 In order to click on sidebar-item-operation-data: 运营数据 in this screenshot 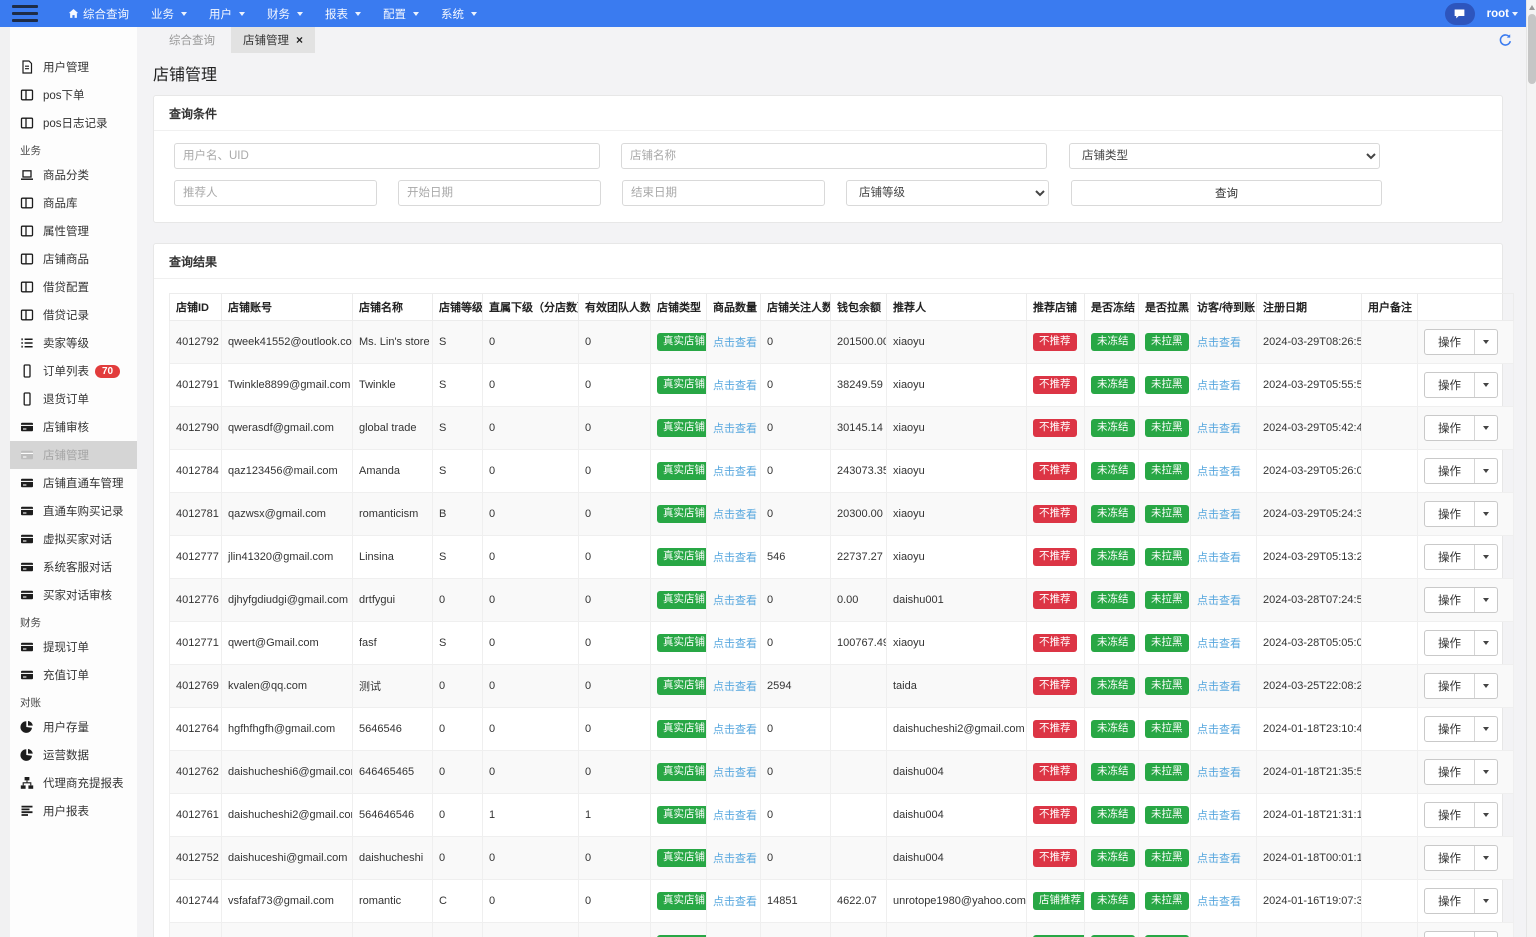, I will do `click(73, 755)`.